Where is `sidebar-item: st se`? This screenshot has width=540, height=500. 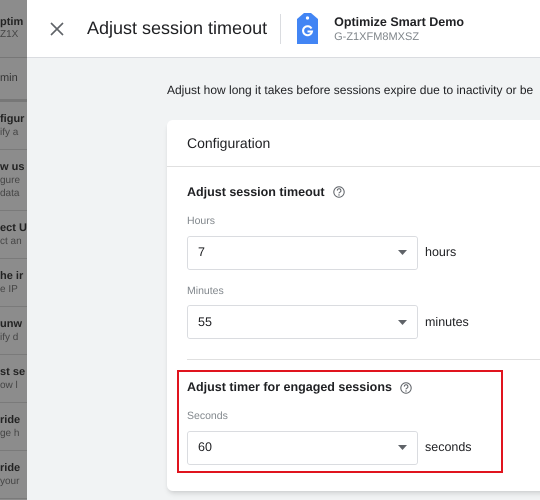 sidebar-item: st se is located at coordinates (13, 372).